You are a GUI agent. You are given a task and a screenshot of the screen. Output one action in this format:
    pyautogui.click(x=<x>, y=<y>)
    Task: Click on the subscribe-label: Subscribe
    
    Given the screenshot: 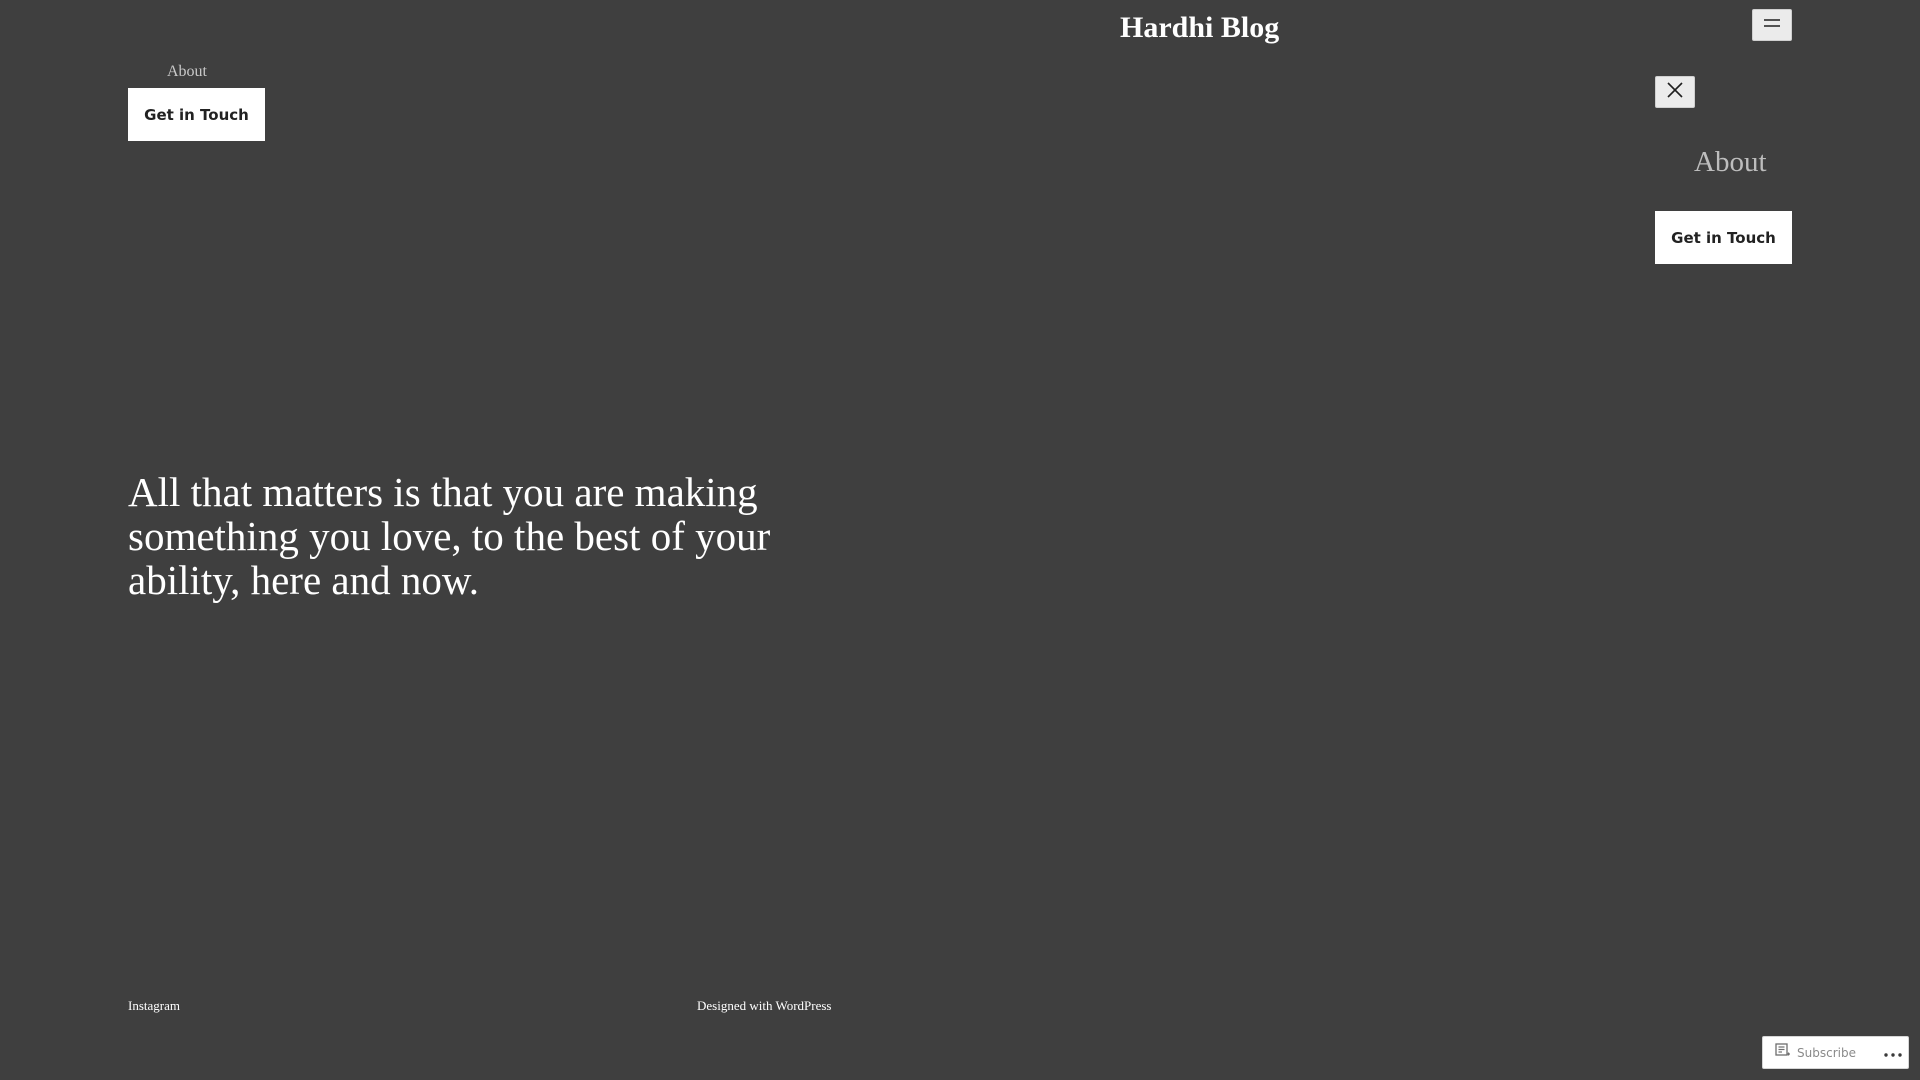 What is the action you would take?
    pyautogui.click(x=1826, y=1052)
    